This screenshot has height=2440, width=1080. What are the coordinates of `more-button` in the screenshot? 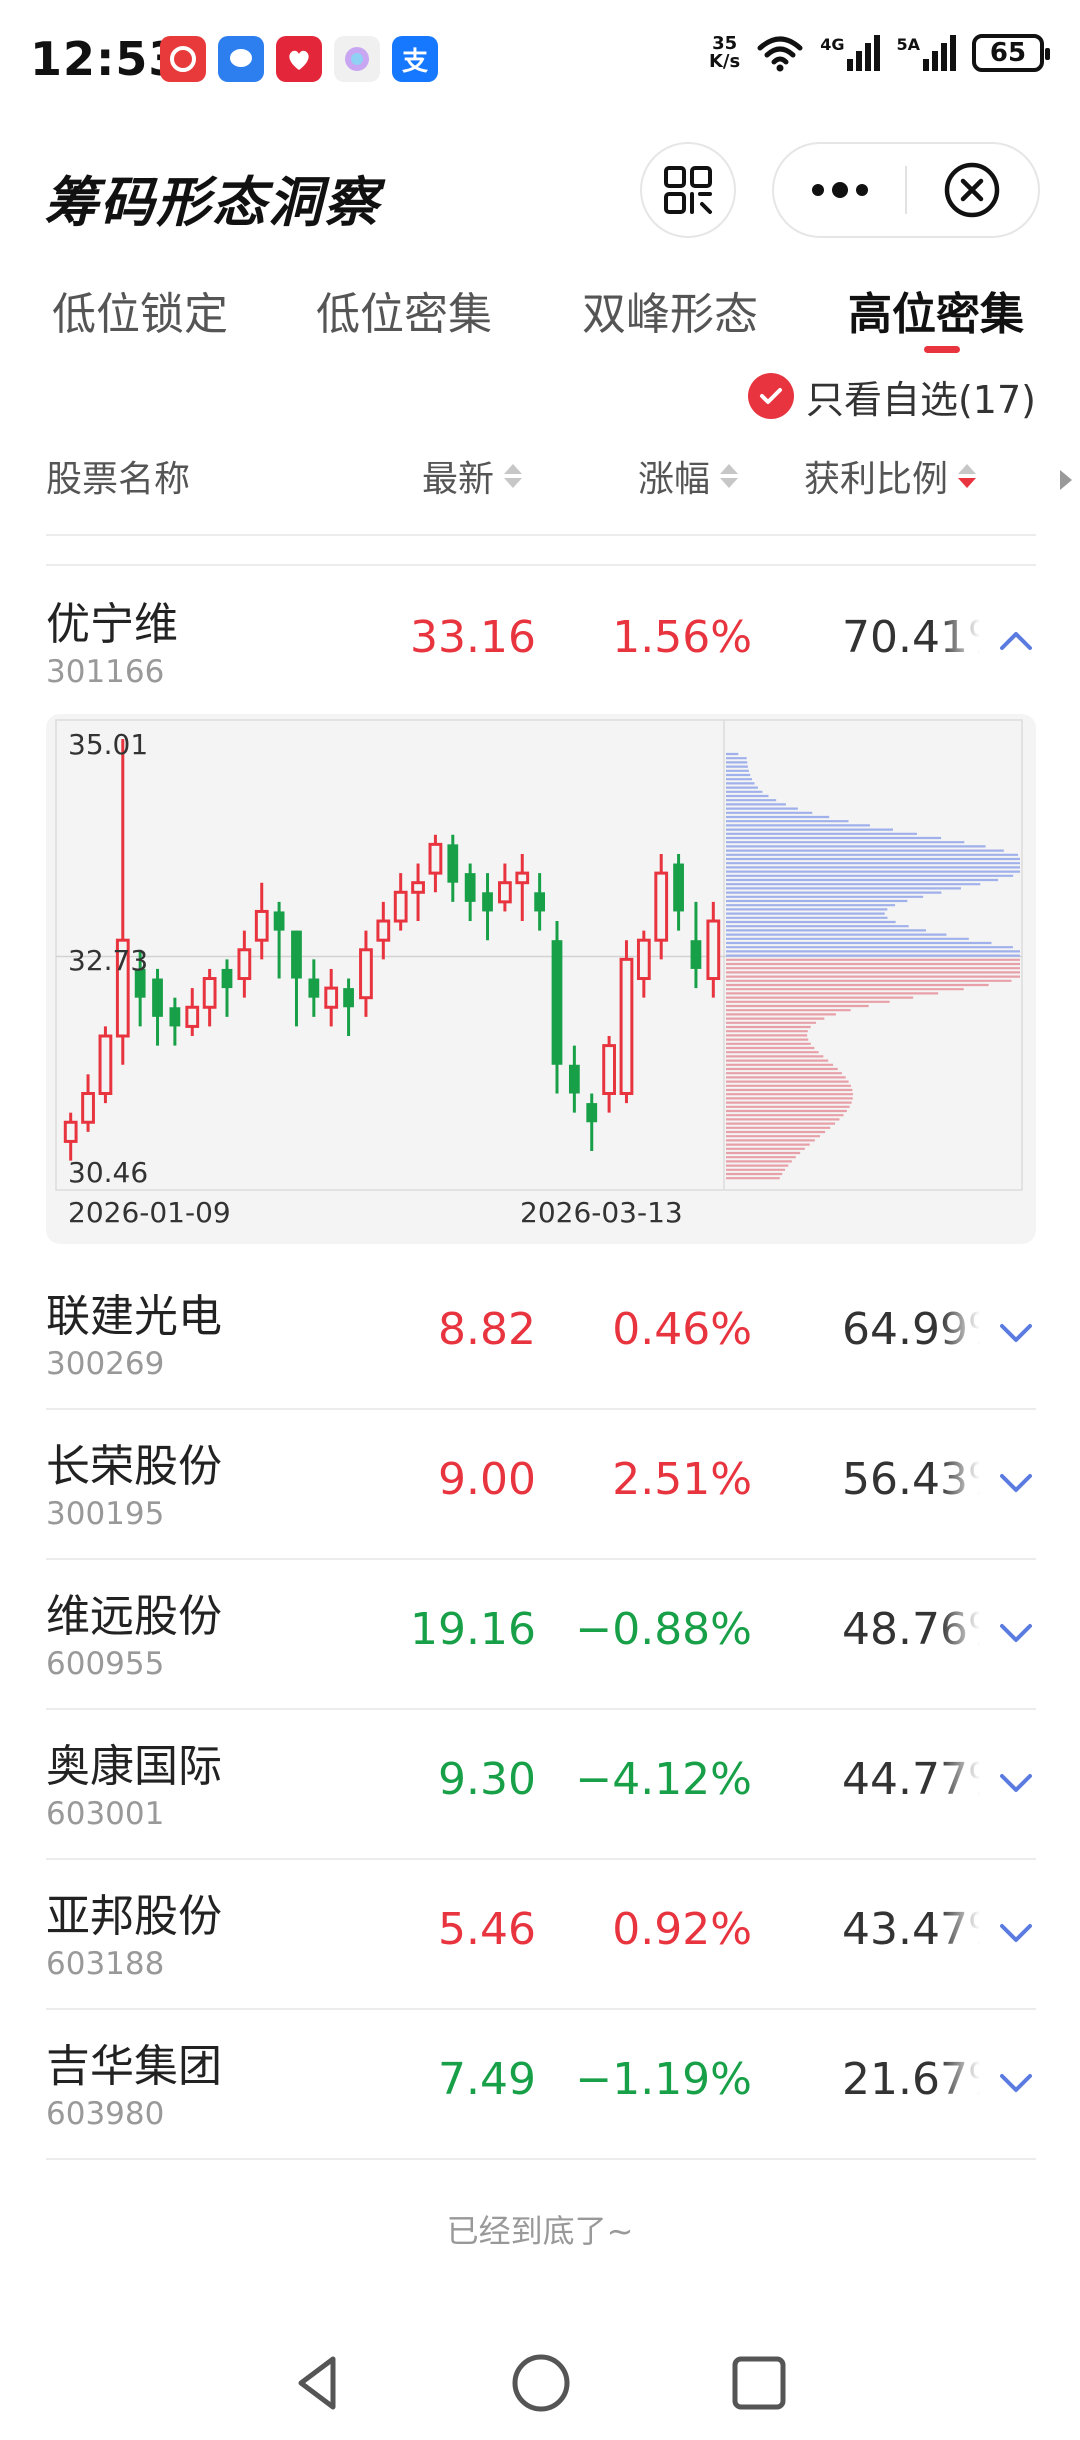 It's located at (839, 190).